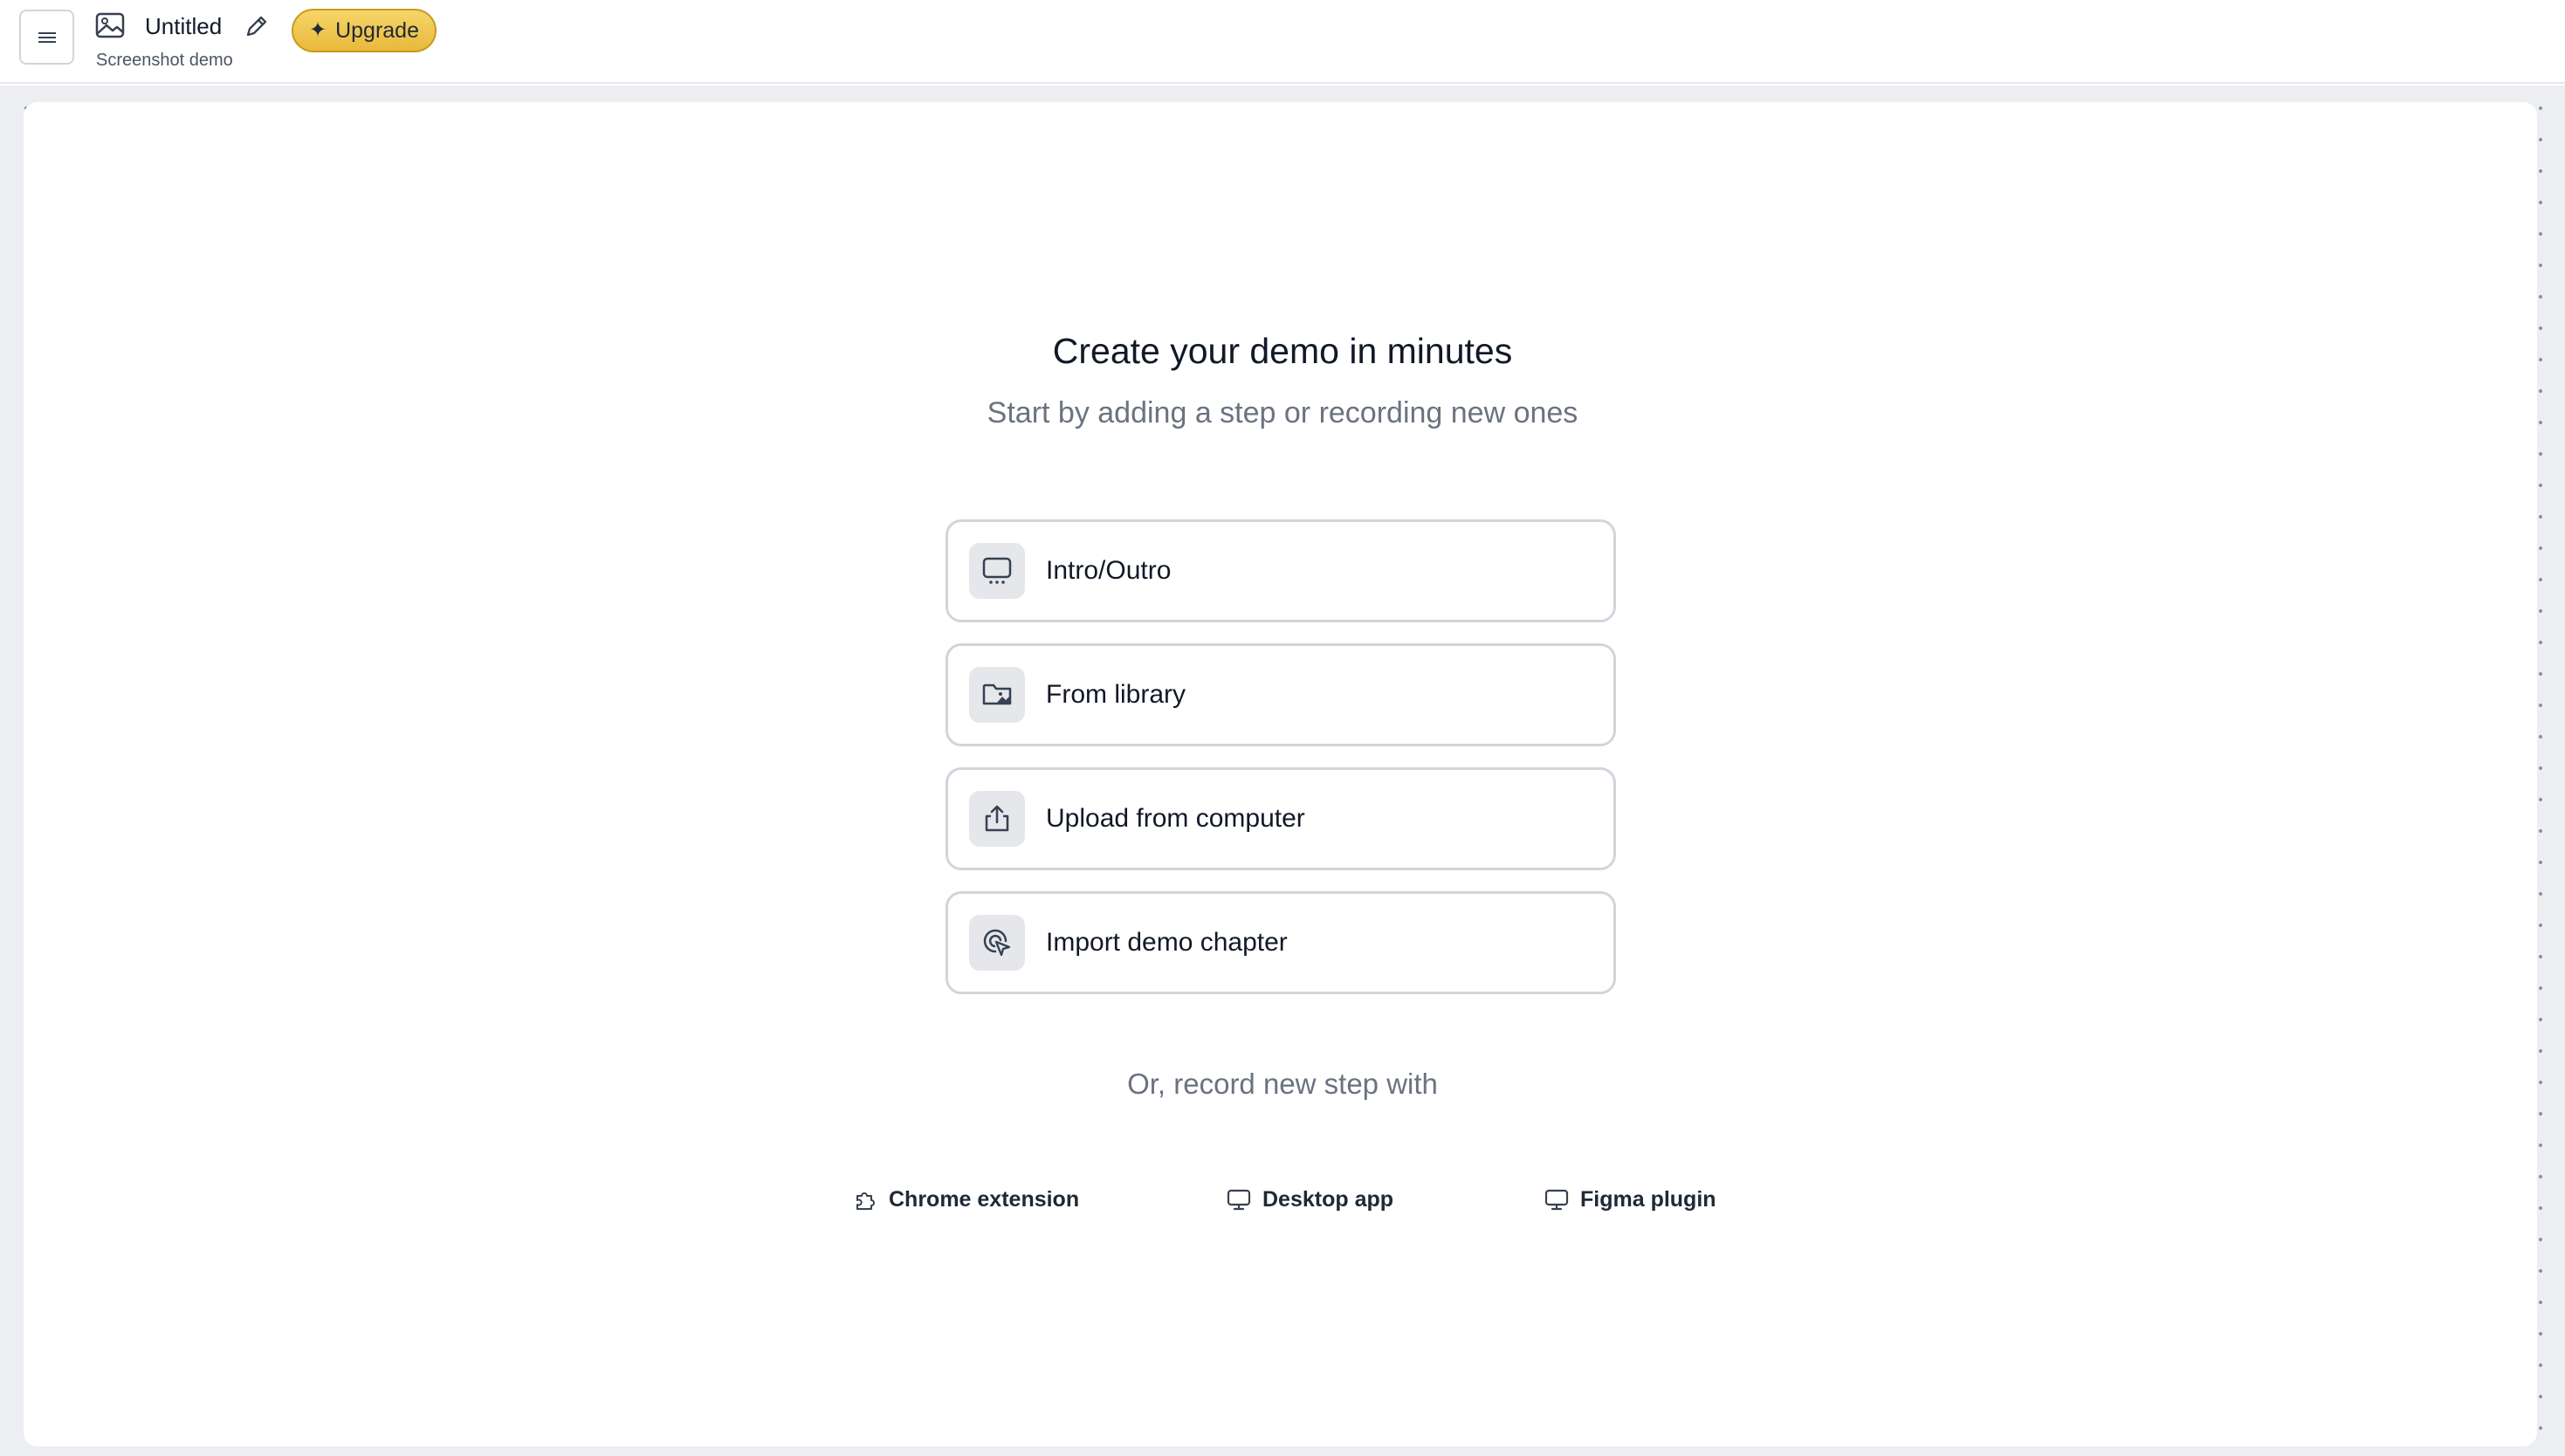 This screenshot has height=1456, width=2565. What do you see at coordinates (1167, 942) in the screenshot?
I see `option-label: Import demo chapter` at bounding box center [1167, 942].